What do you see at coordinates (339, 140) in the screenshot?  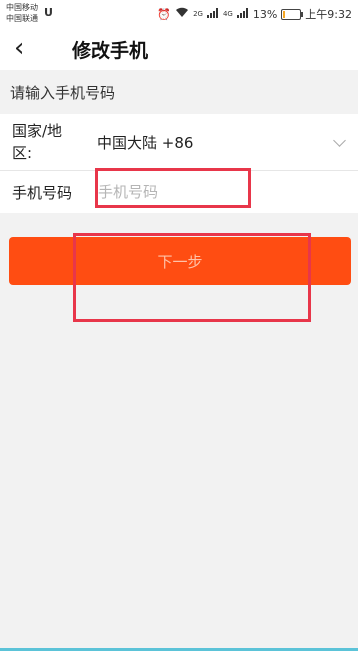 I see `chevron-down-icon` at bounding box center [339, 140].